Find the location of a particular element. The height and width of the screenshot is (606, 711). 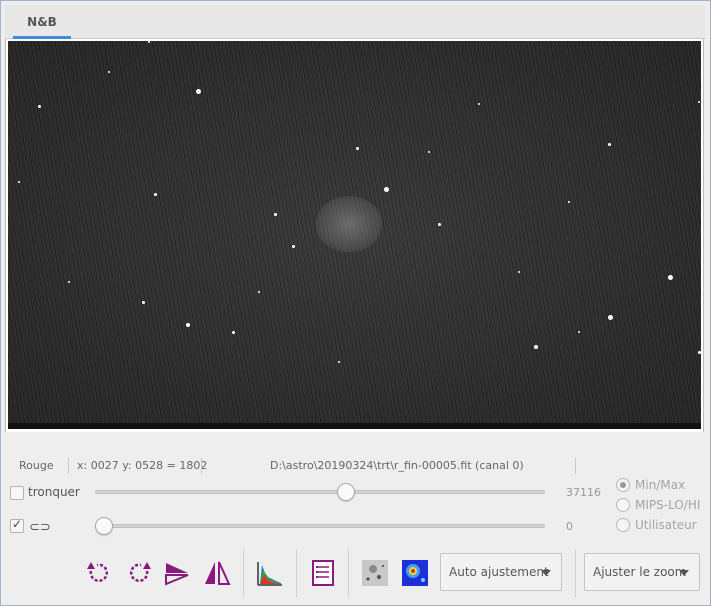

zoom-fit-label: Ajuster le zoom is located at coordinates (640, 572).